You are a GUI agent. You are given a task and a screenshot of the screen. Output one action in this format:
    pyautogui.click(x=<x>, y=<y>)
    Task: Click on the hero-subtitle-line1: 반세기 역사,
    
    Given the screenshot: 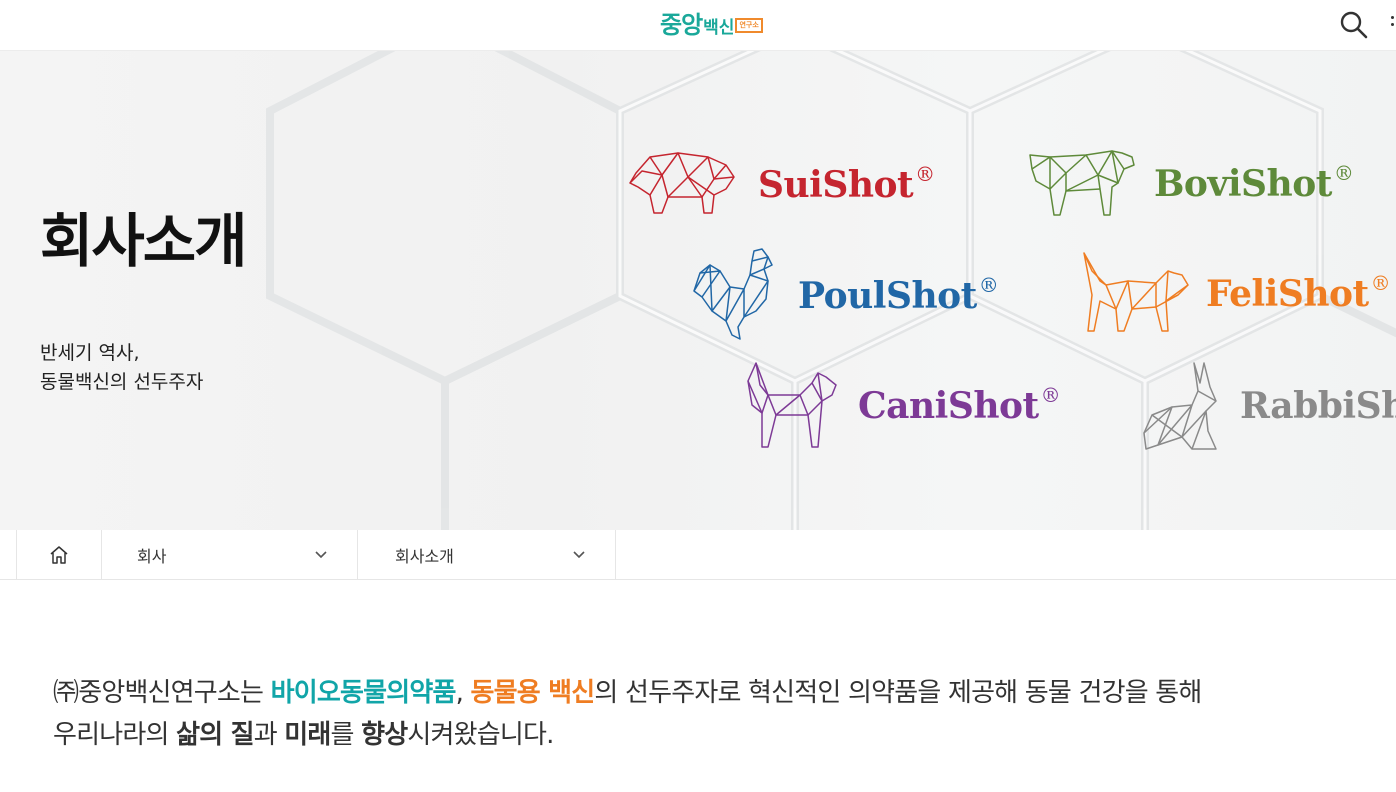 What is the action you would take?
    pyautogui.click(x=90, y=353)
    